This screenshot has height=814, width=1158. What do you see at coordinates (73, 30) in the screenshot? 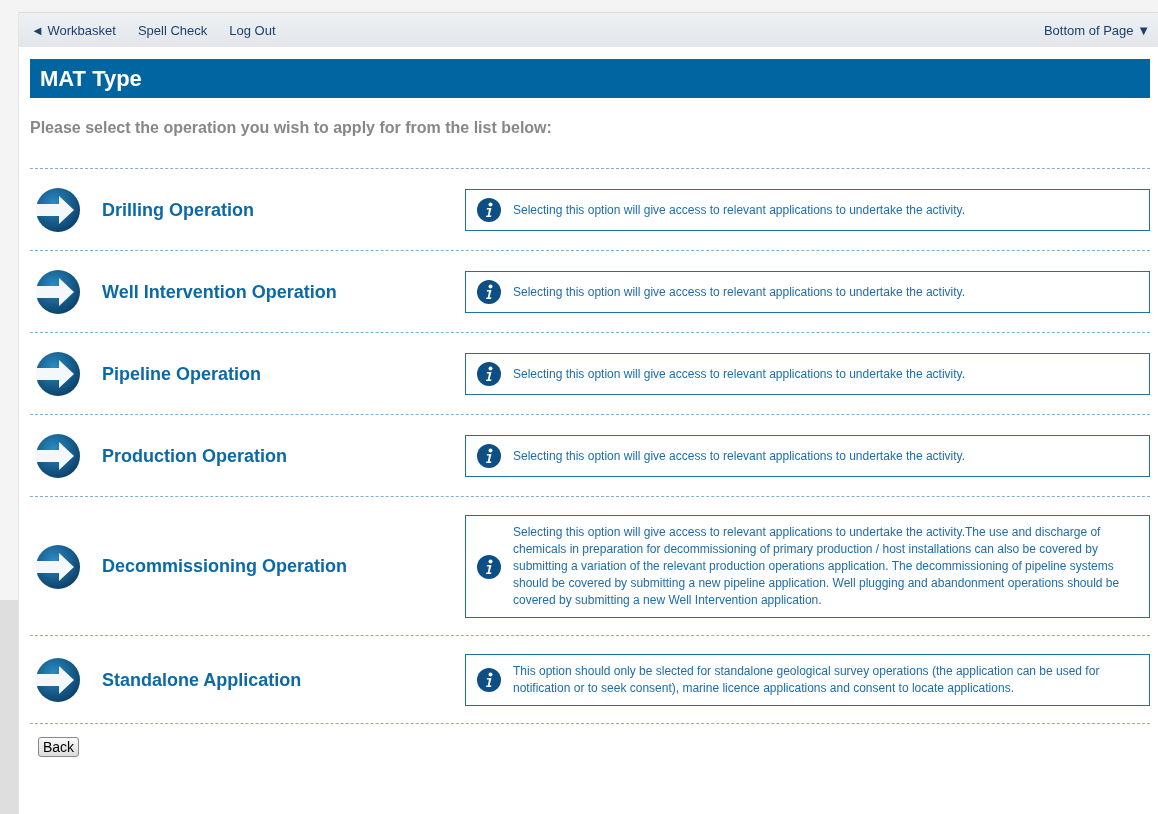
I see `nav-link: ◄ Workbasket` at bounding box center [73, 30].